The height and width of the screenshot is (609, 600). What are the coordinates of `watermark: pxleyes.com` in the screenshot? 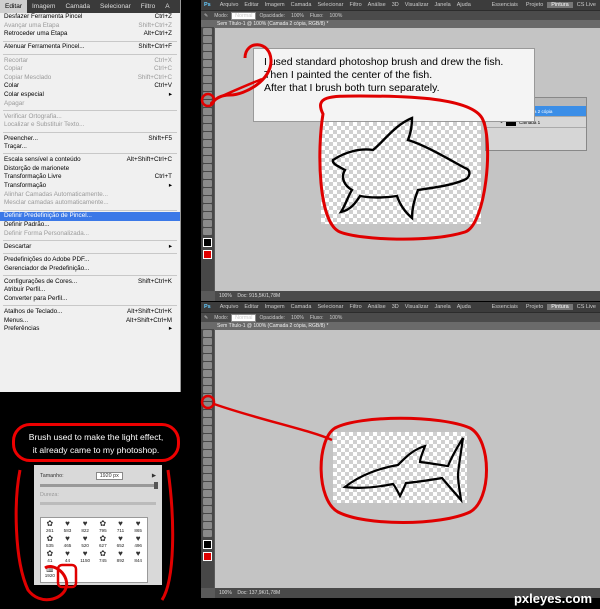 It's located at (552, 598).